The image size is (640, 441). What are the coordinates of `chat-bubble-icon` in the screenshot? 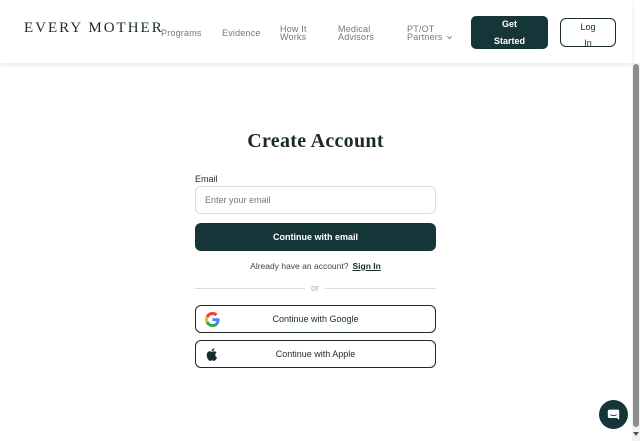 It's located at (613, 414).